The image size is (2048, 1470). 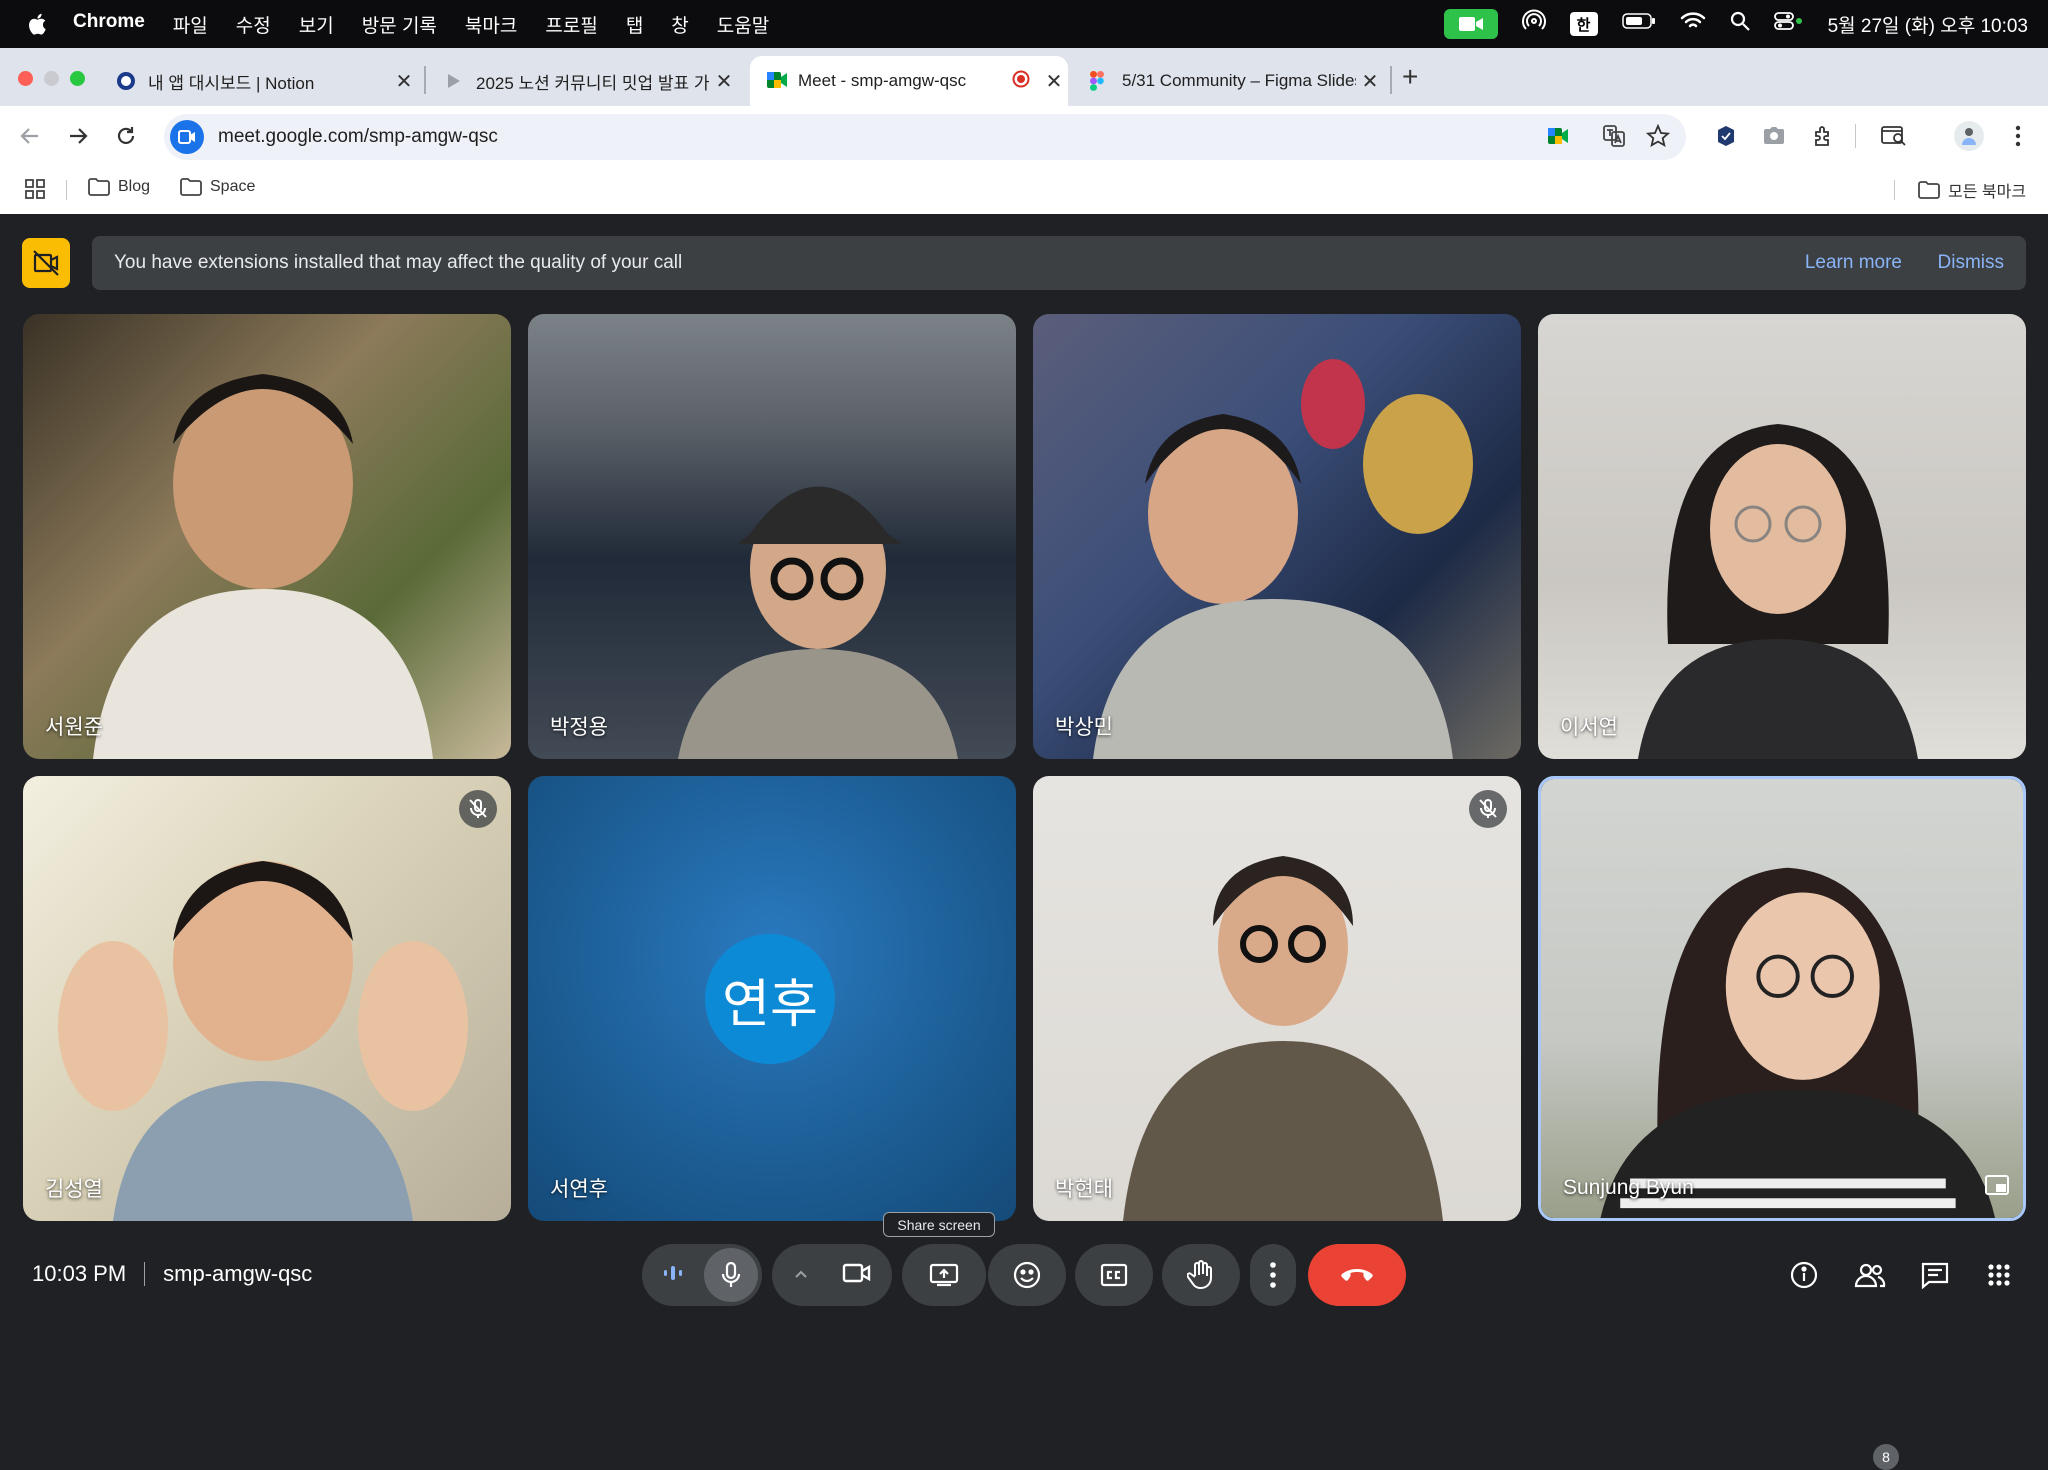 I want to click on address-bar: meet.google.com/smp-amgw-qsc, so click(x=925, y=137).